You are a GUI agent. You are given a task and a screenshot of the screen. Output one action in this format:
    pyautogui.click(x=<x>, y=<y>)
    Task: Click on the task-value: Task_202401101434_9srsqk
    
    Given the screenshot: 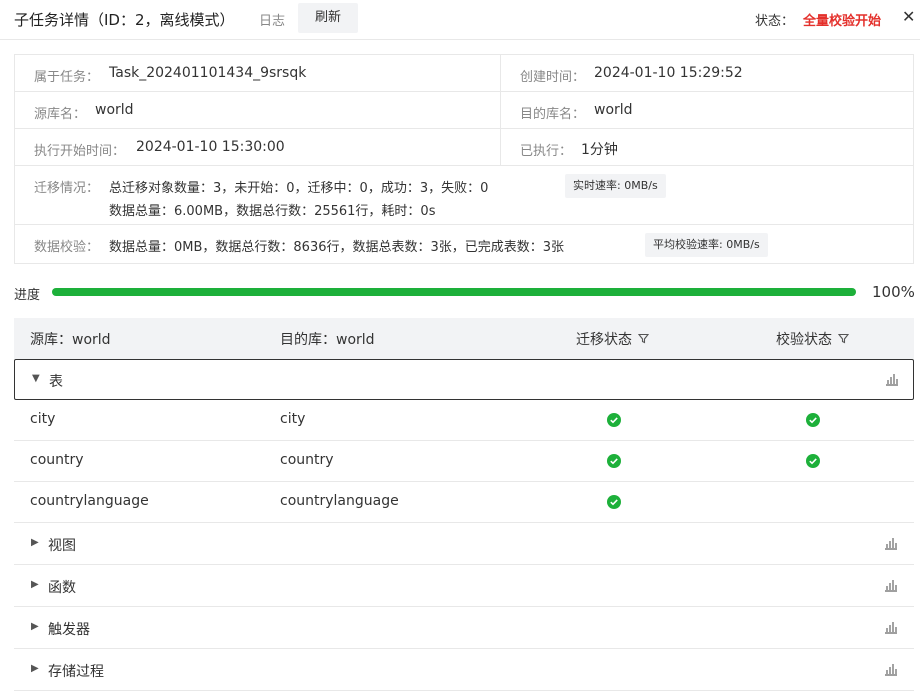 What is the action you would take?
    pyautogui.click(x=207, y=73)
    